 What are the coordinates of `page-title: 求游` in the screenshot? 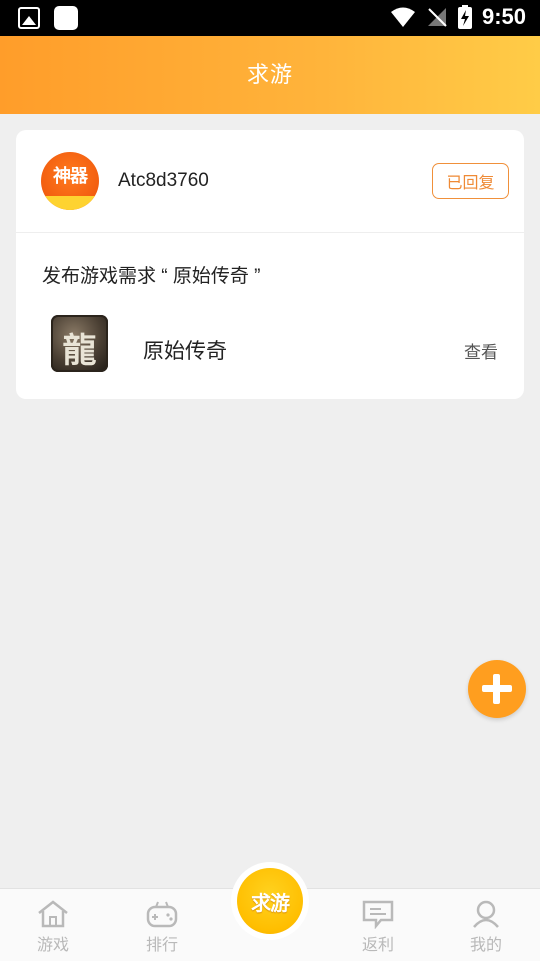 It's located at (269, 74).